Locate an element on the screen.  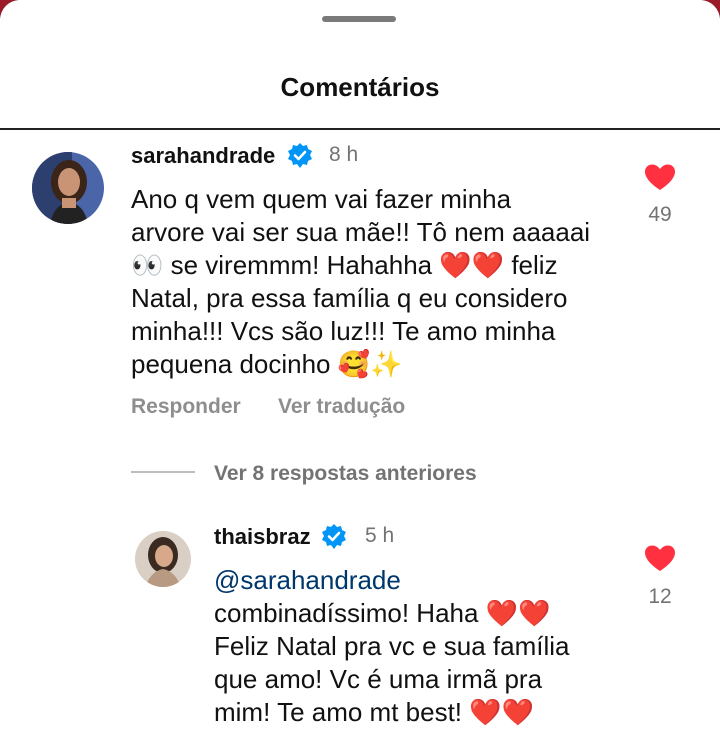
sheet-drag-handle is located at coordinates (359, 19).